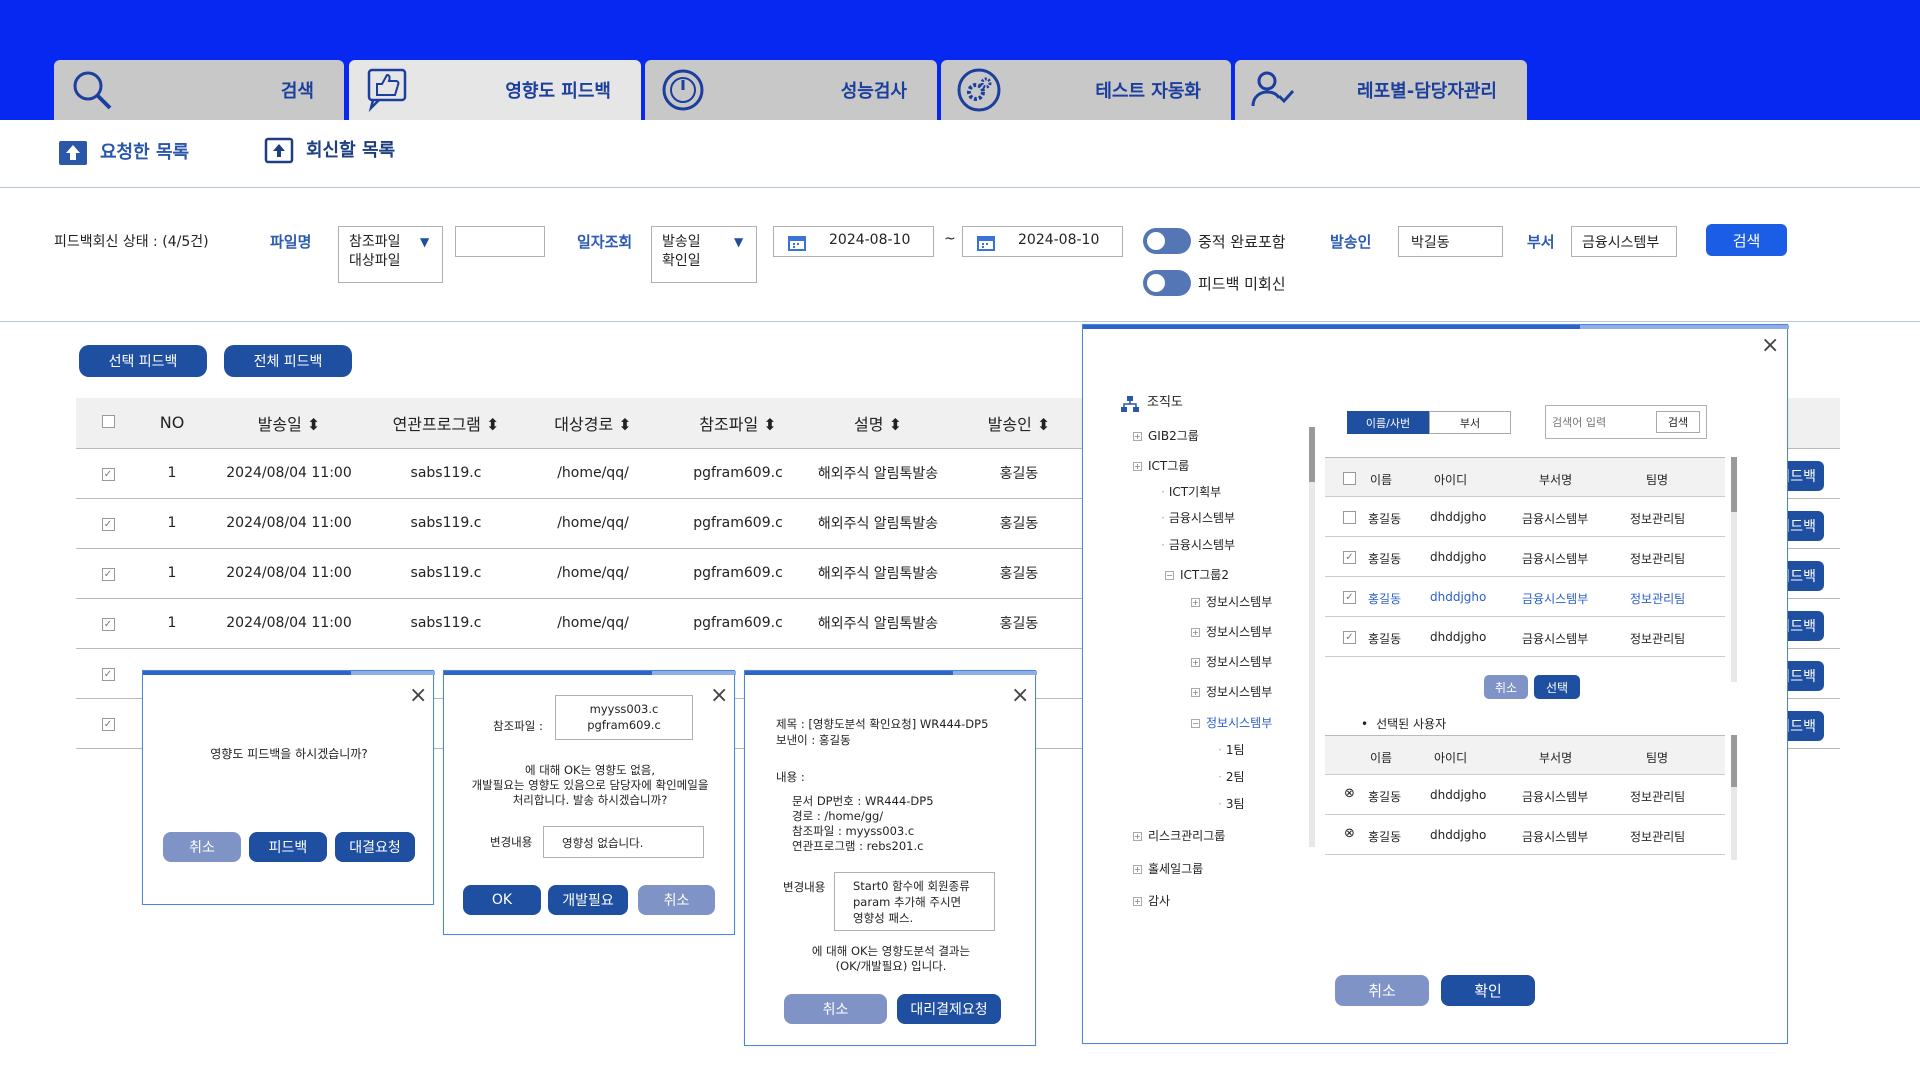 The width and height of the screenshot is (1920, 1081). What do you see at coordinates (1678, 422) in the screenshot?
I see `user-search-button: 검색` at bounding box center [1678, 422].